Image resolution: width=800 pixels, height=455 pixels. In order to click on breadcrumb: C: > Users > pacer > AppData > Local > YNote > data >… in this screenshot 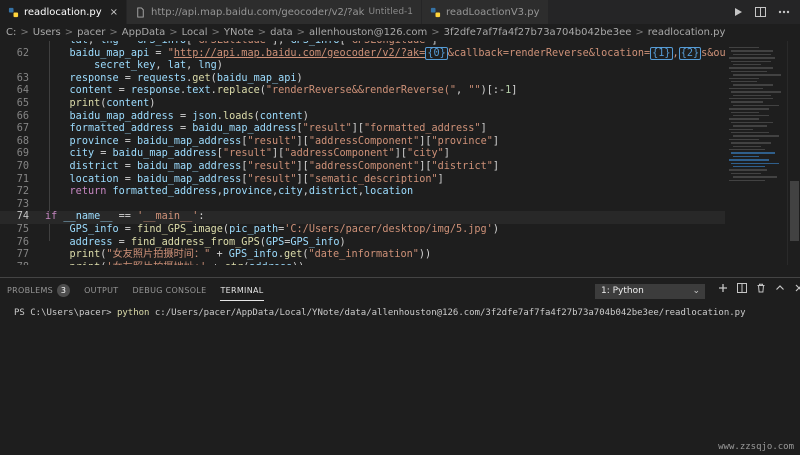, I will do `click(400, 32)`.